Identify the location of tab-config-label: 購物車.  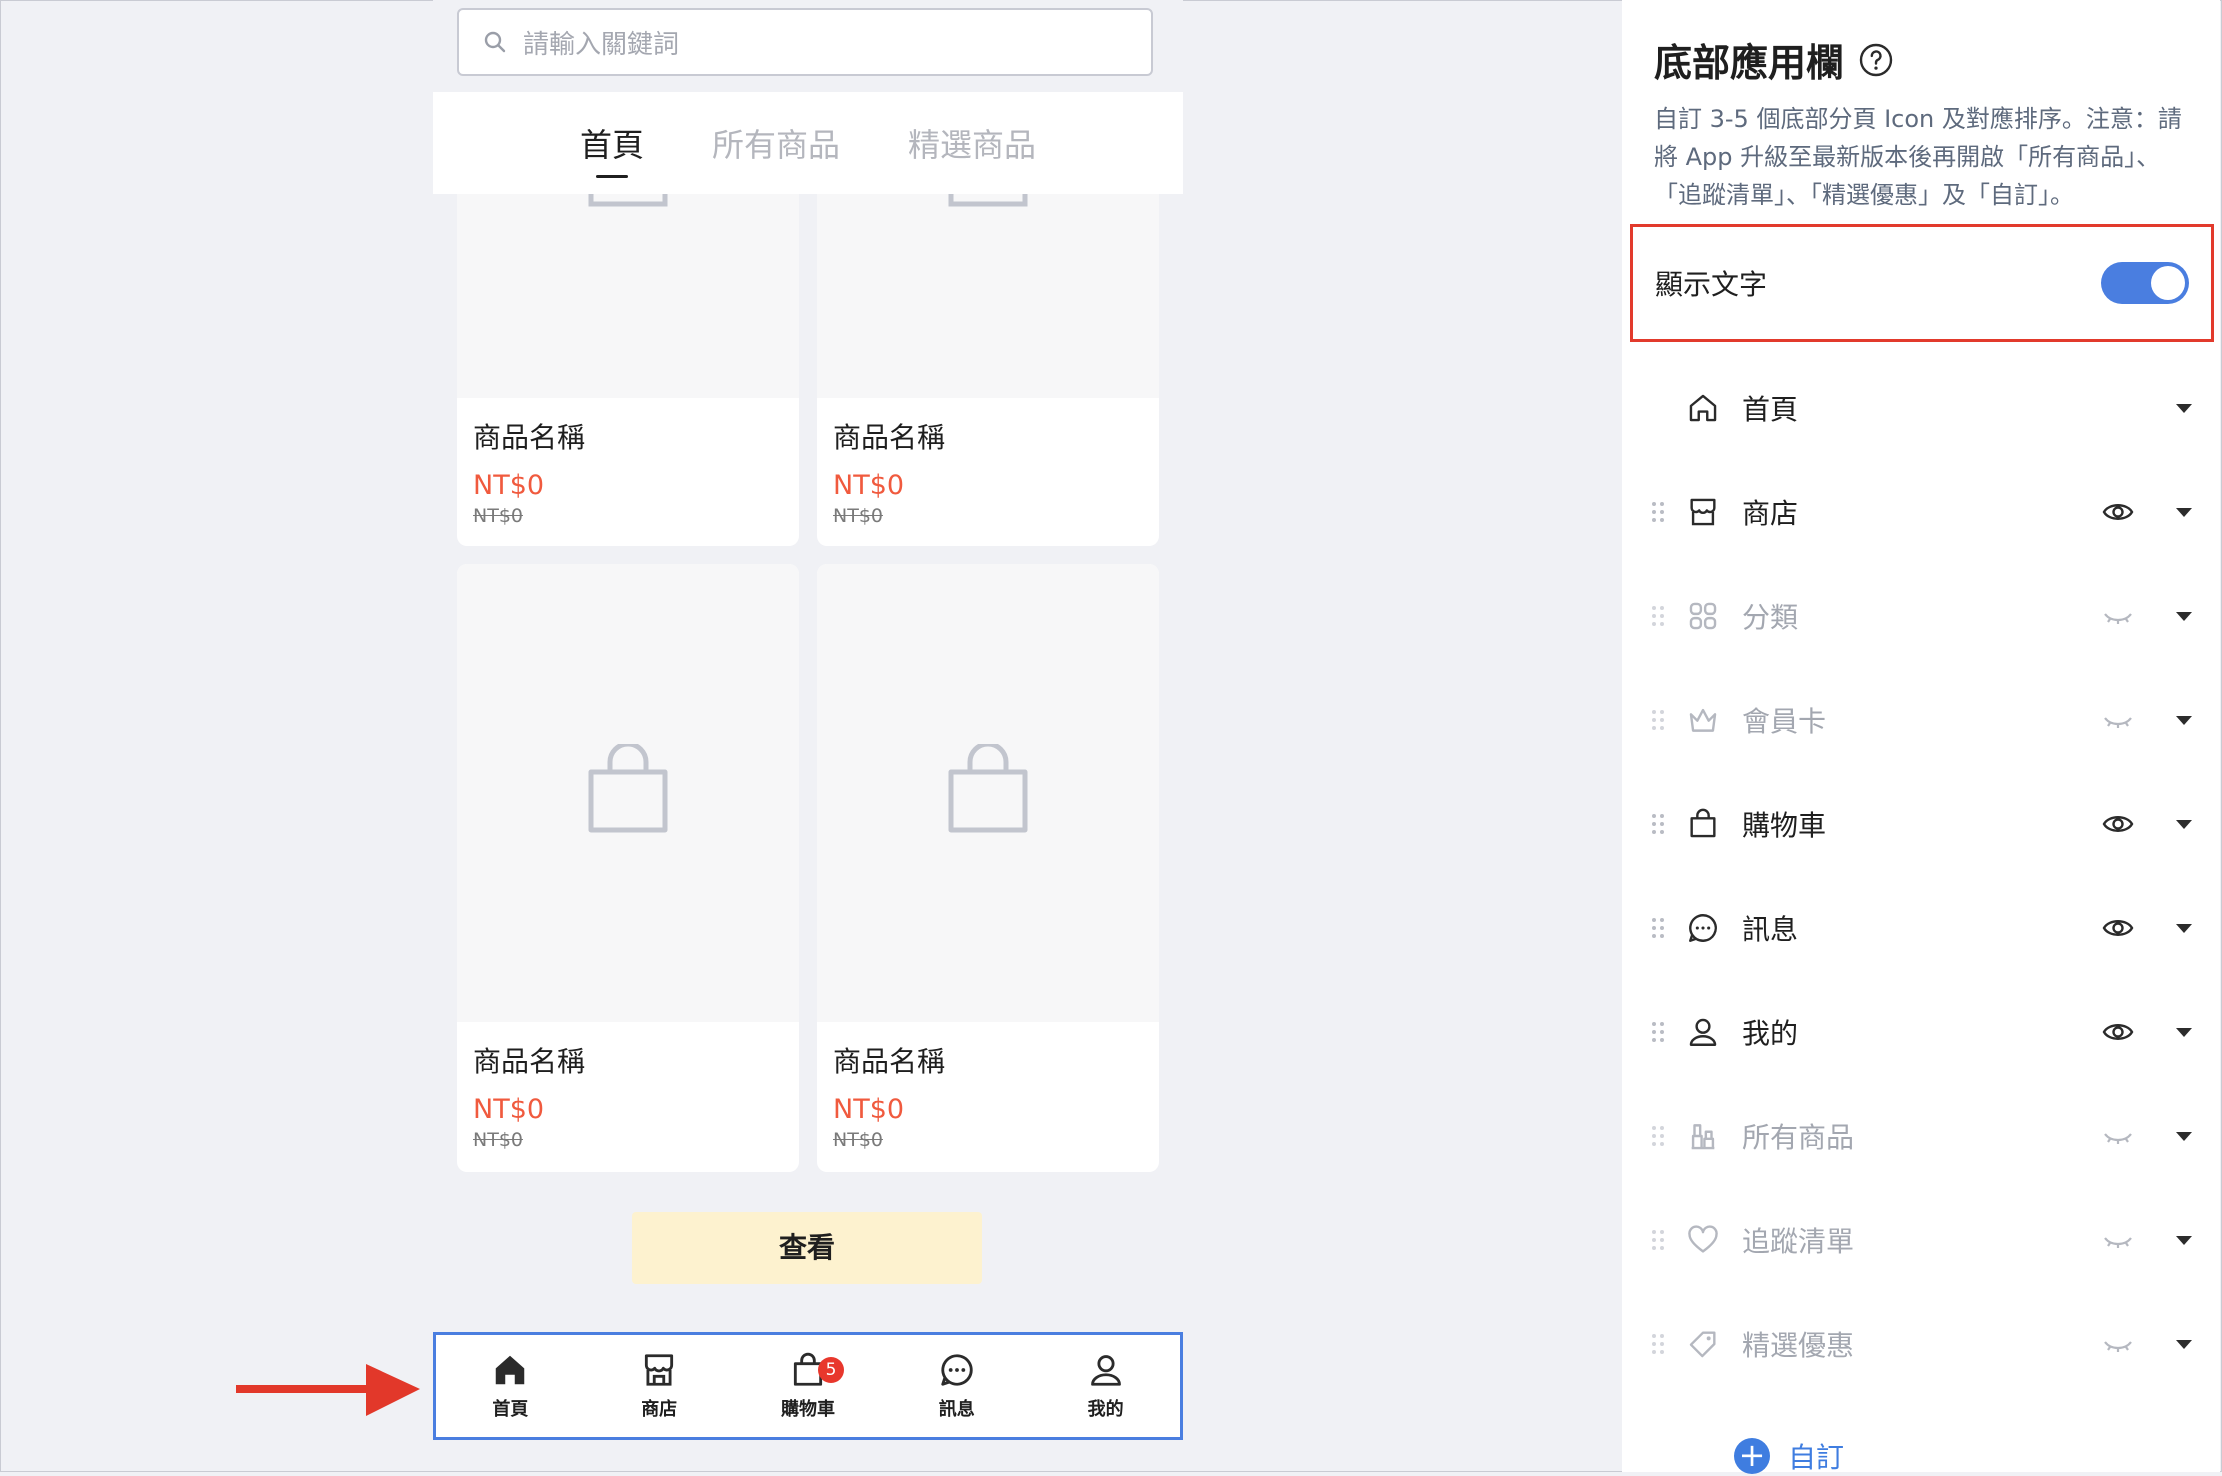
(1784, 825).